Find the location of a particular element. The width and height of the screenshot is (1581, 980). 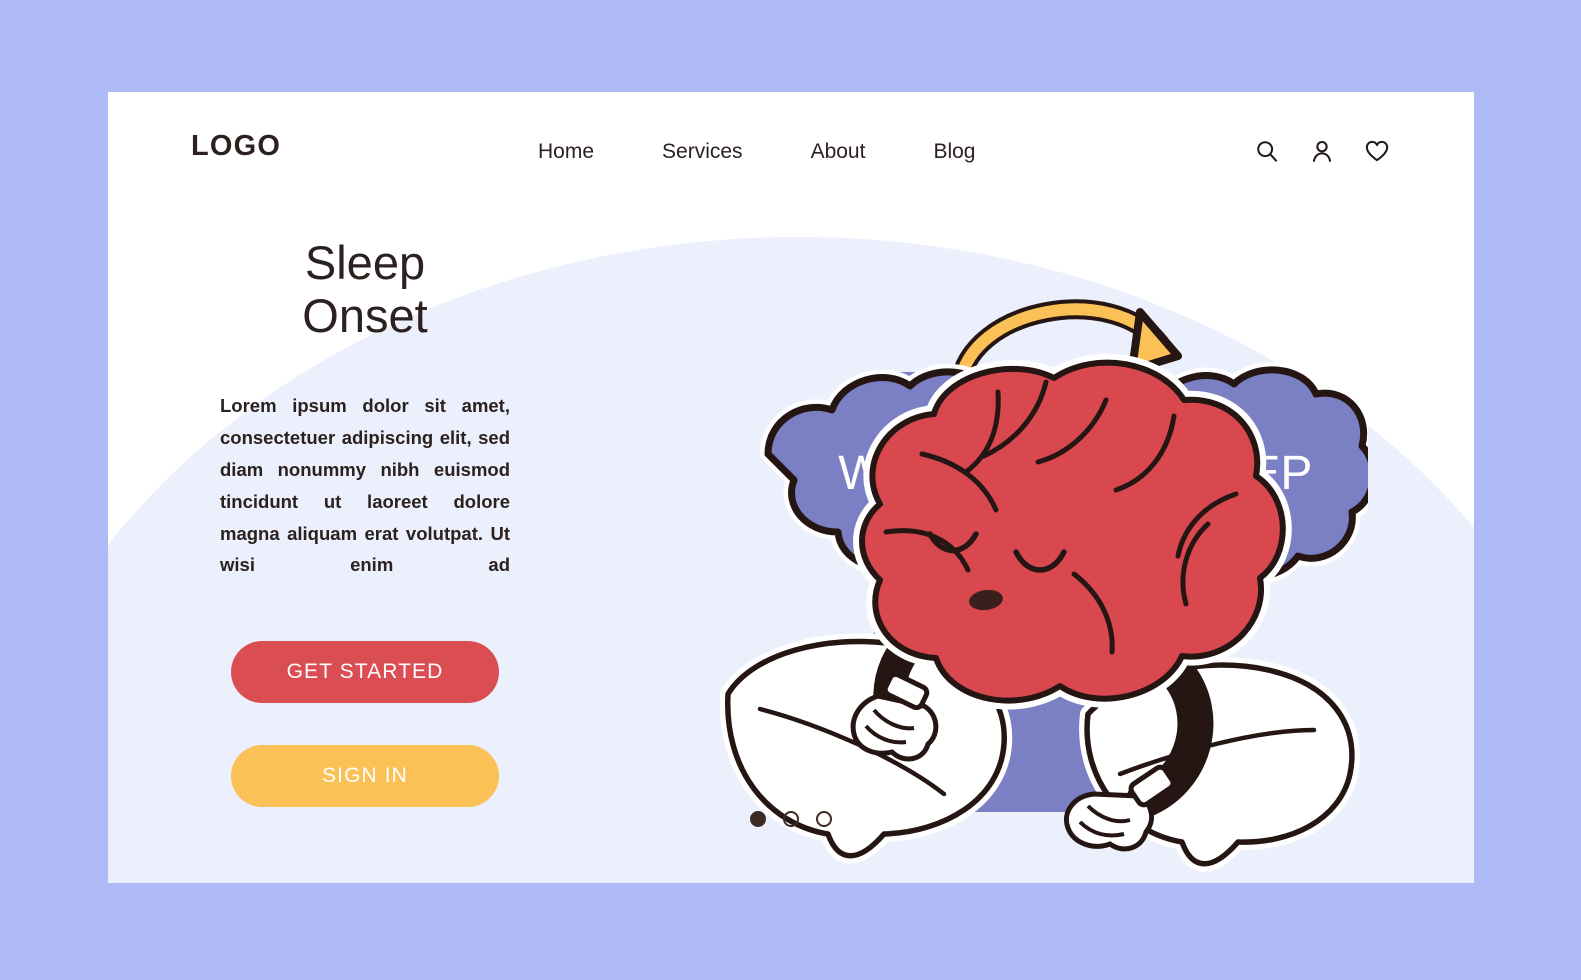

nav-item-blog: Blog is located at coordinates (954, 152).